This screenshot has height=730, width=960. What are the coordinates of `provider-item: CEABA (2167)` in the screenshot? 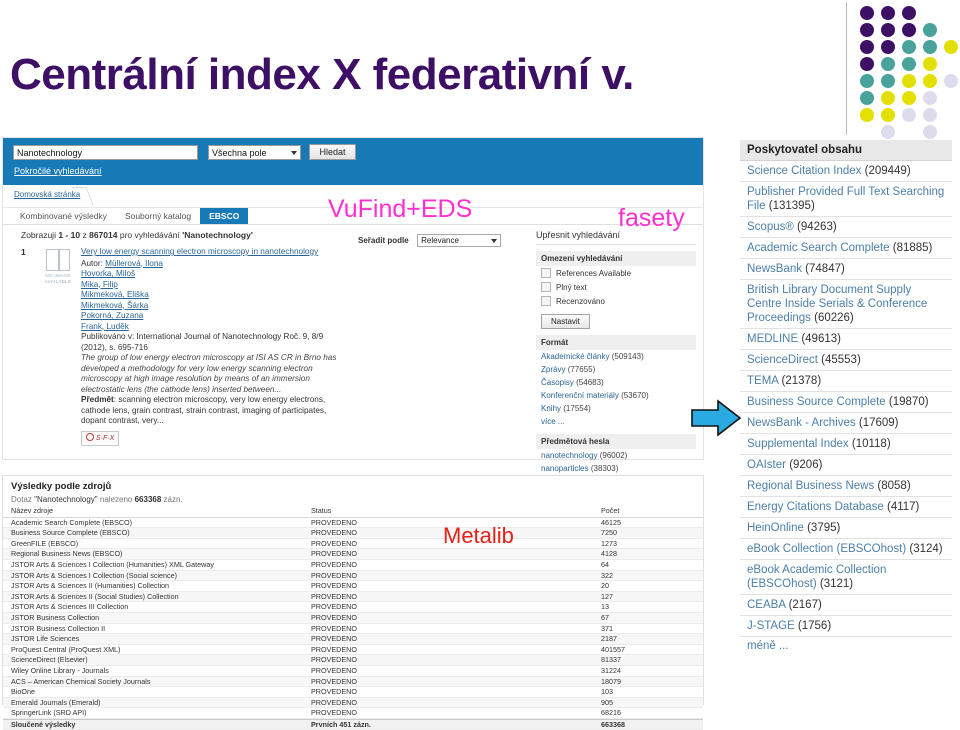 It's located at (846, 605).